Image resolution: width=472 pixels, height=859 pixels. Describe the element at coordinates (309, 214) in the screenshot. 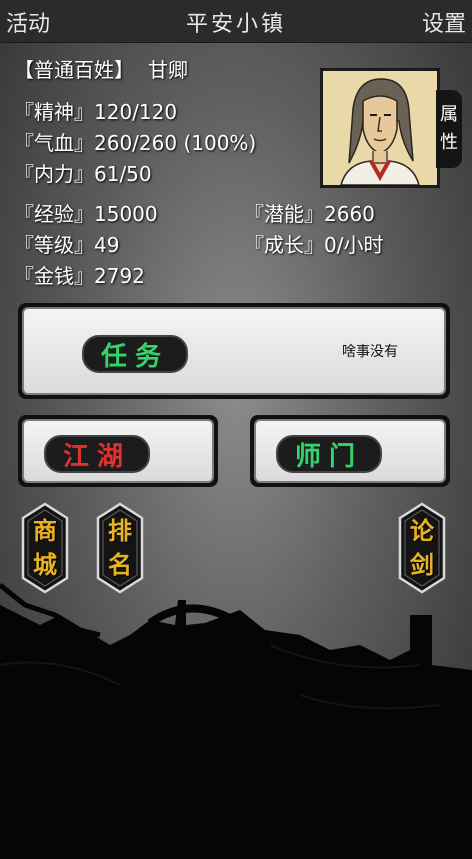

I see `stat-potential: 『潜能』2660` at that location.